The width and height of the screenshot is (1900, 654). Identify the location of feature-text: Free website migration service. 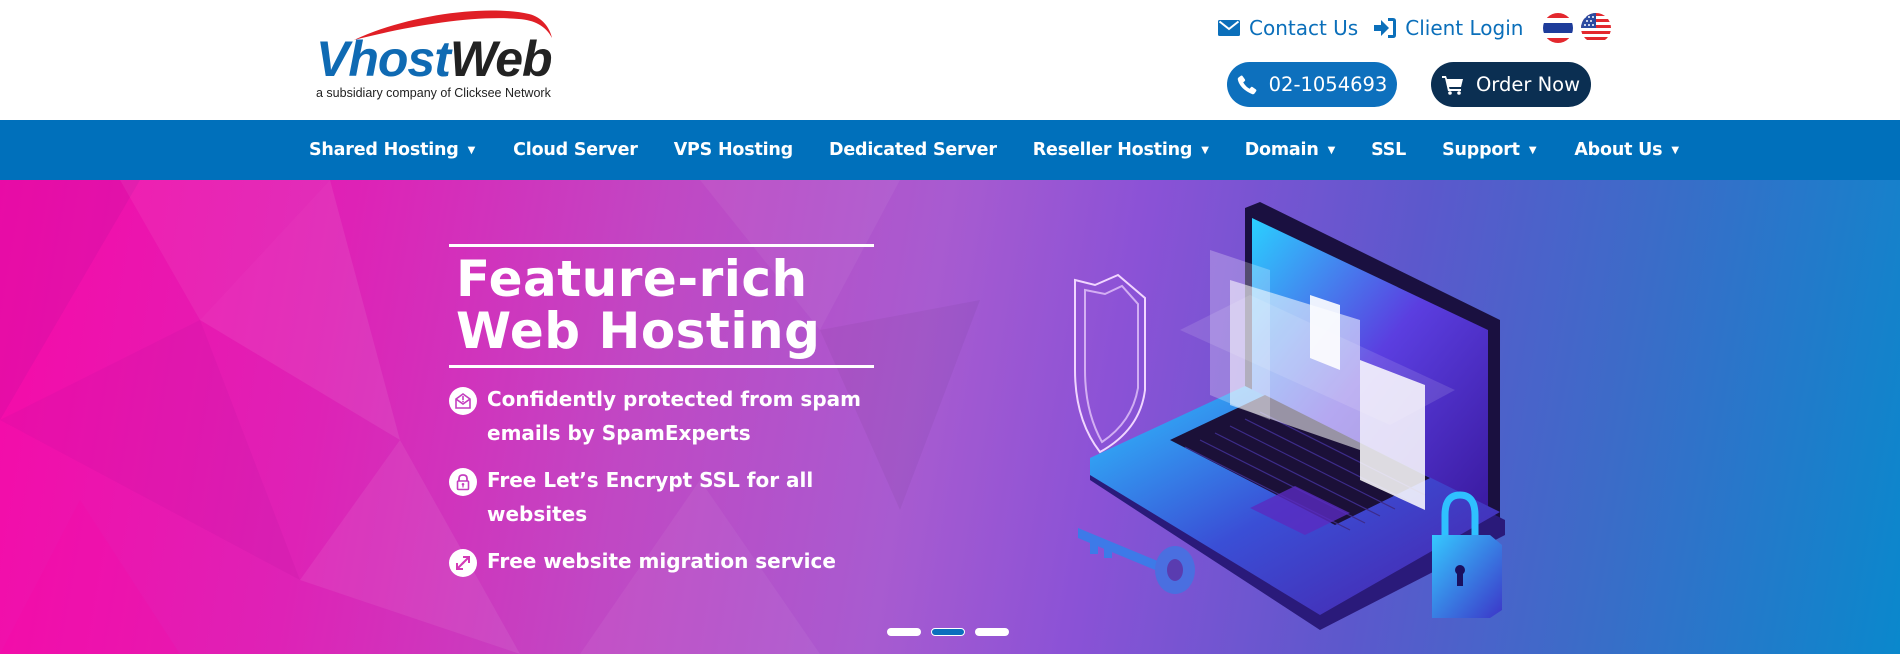
(661, 561).